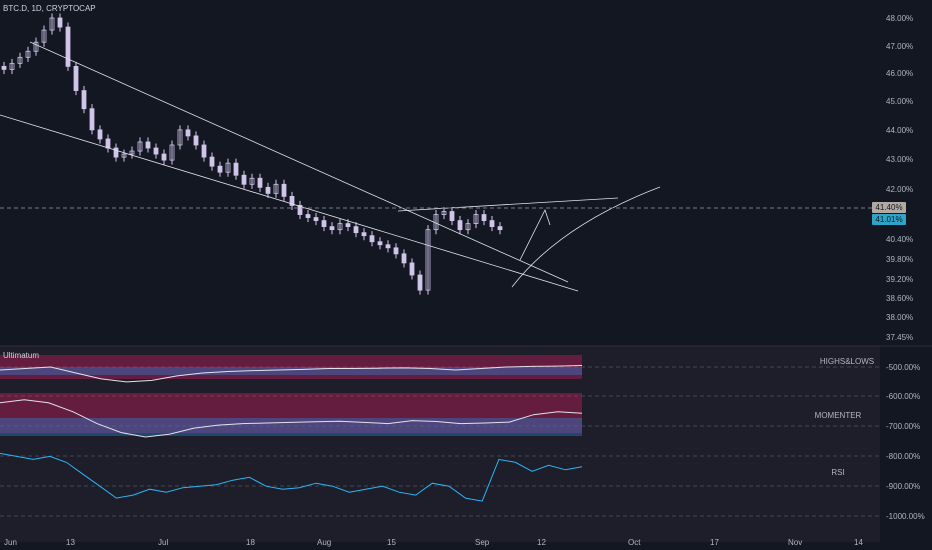 The height and width of the screenshot is (550, 932). Describe the element at coordinates (899, 317) in the screenshot. I see `price-axis-label: 38.00%` at that location.